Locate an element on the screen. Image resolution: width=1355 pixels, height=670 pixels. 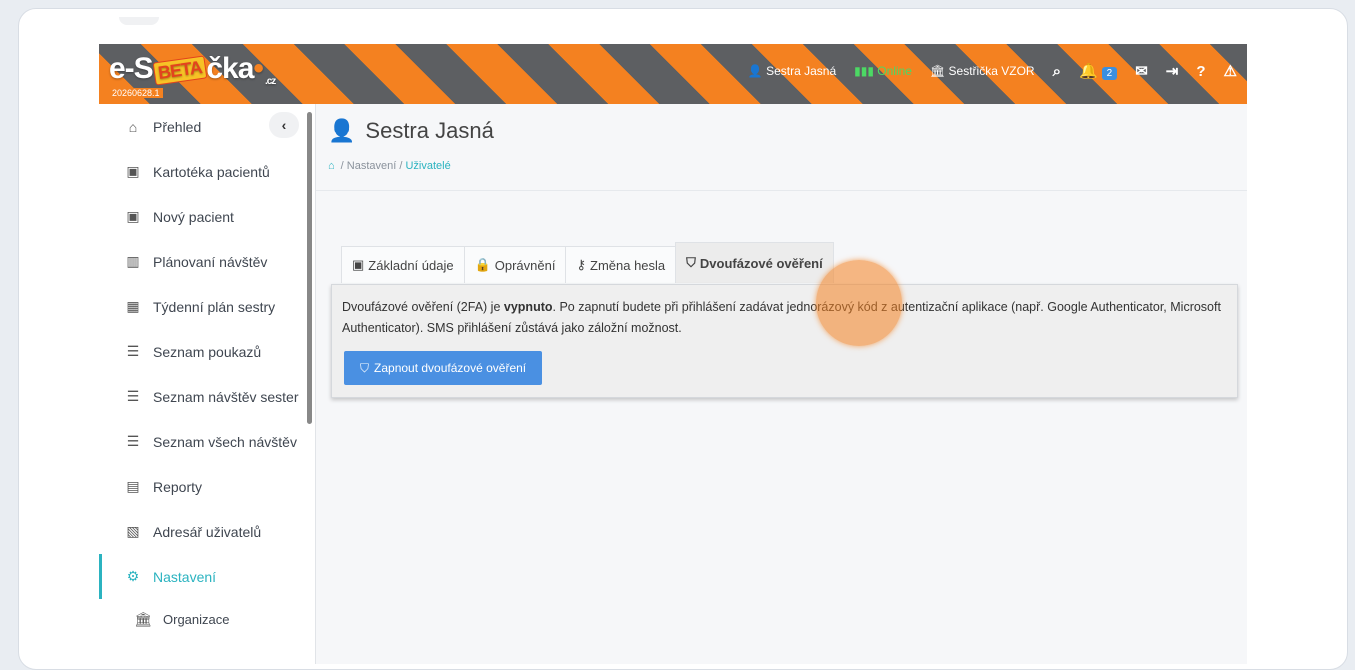
tab-label: Základní údaje is located at coordinates (411, 265).